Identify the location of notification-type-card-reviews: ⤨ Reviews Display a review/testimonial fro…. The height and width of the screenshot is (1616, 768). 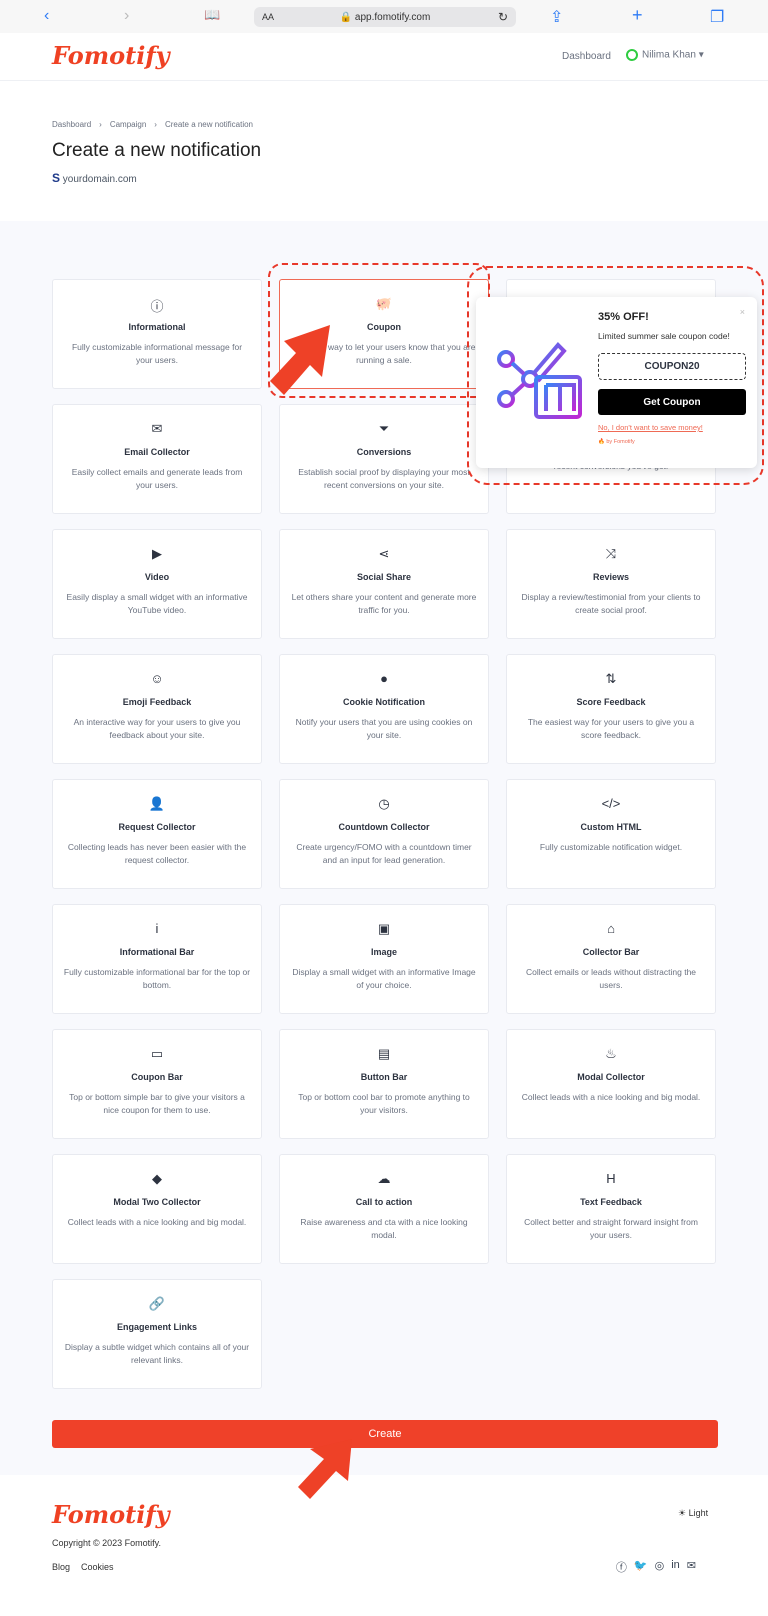
(611, 584).